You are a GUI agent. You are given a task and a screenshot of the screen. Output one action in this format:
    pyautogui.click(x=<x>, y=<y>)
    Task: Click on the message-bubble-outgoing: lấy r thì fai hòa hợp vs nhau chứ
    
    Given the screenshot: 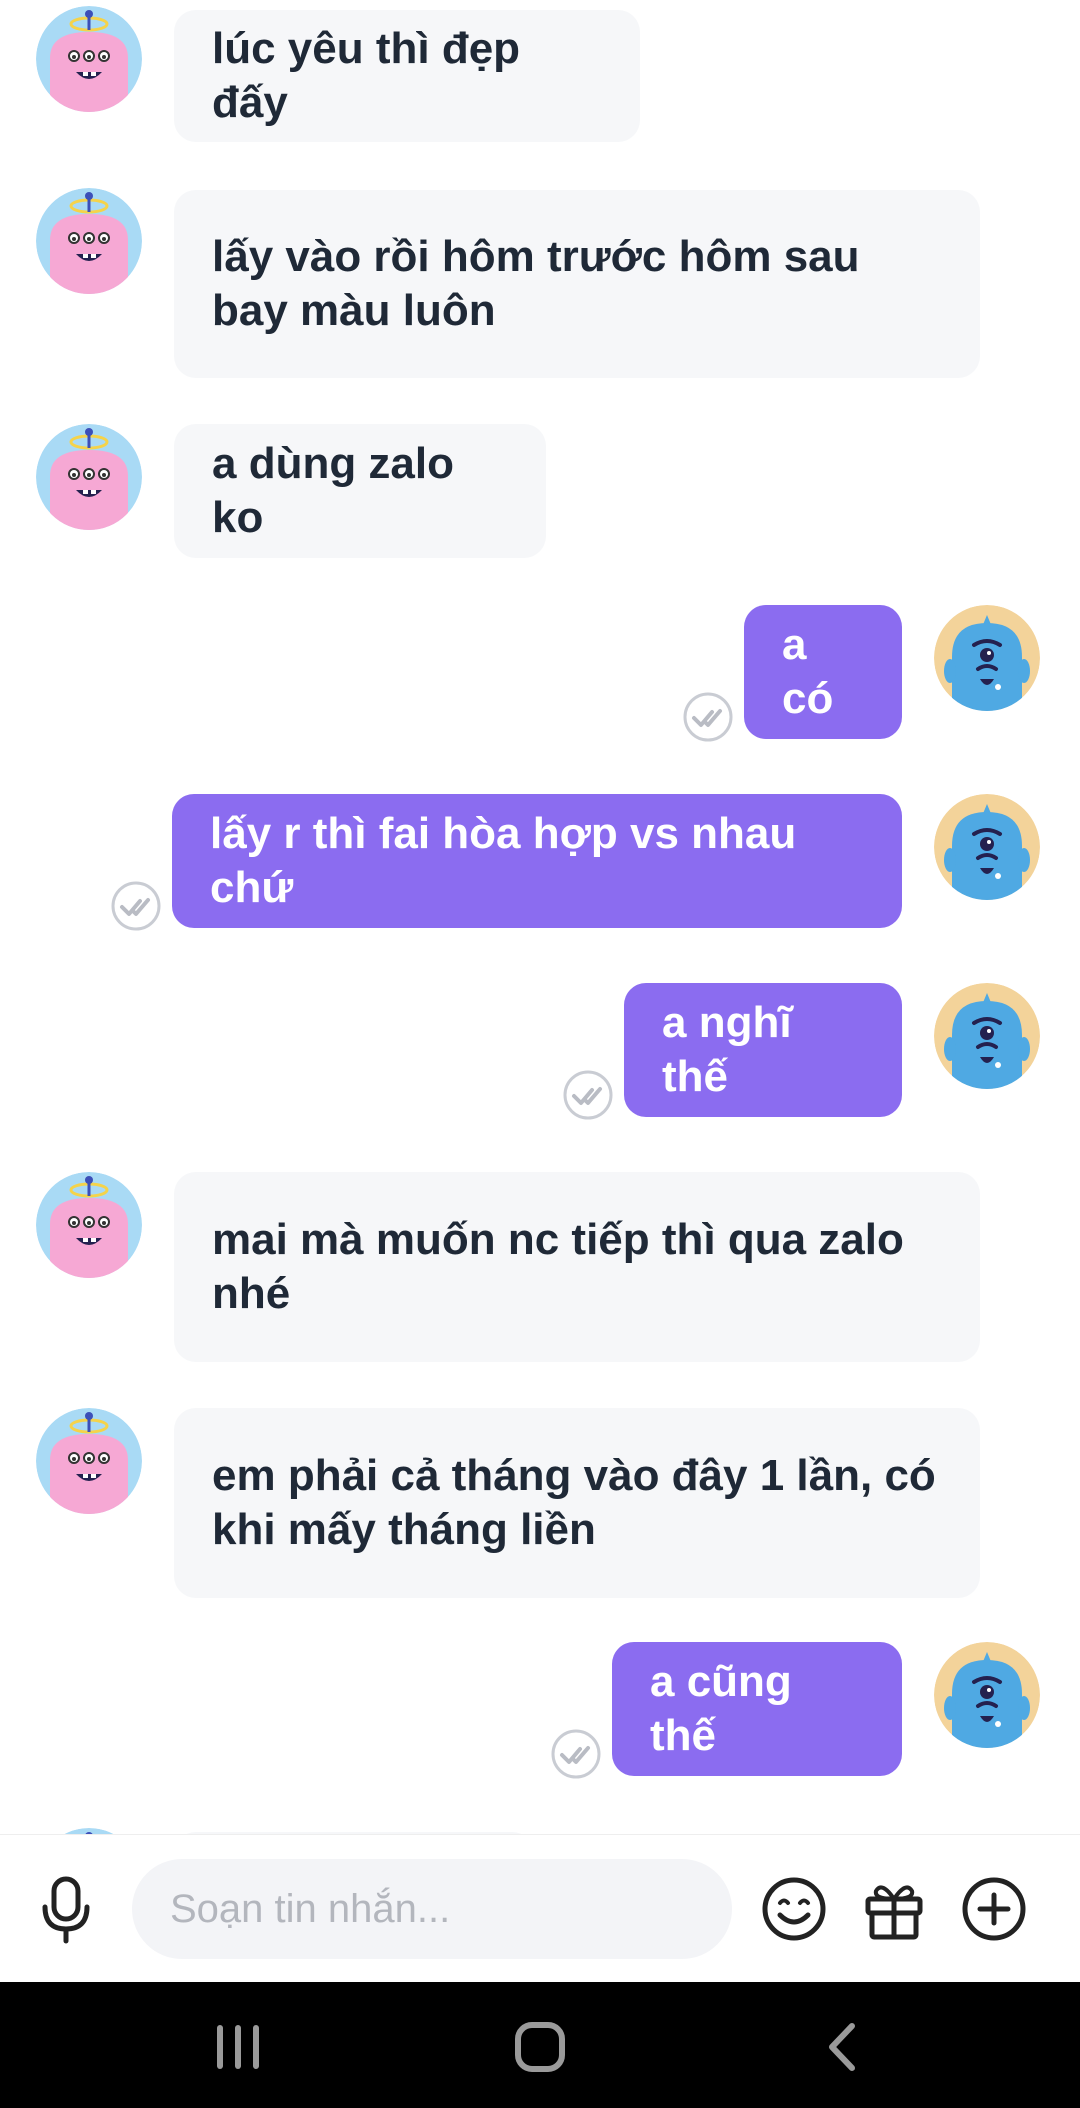 What is the action you would take?
    pyautogui.click(x=537, y=861)
    